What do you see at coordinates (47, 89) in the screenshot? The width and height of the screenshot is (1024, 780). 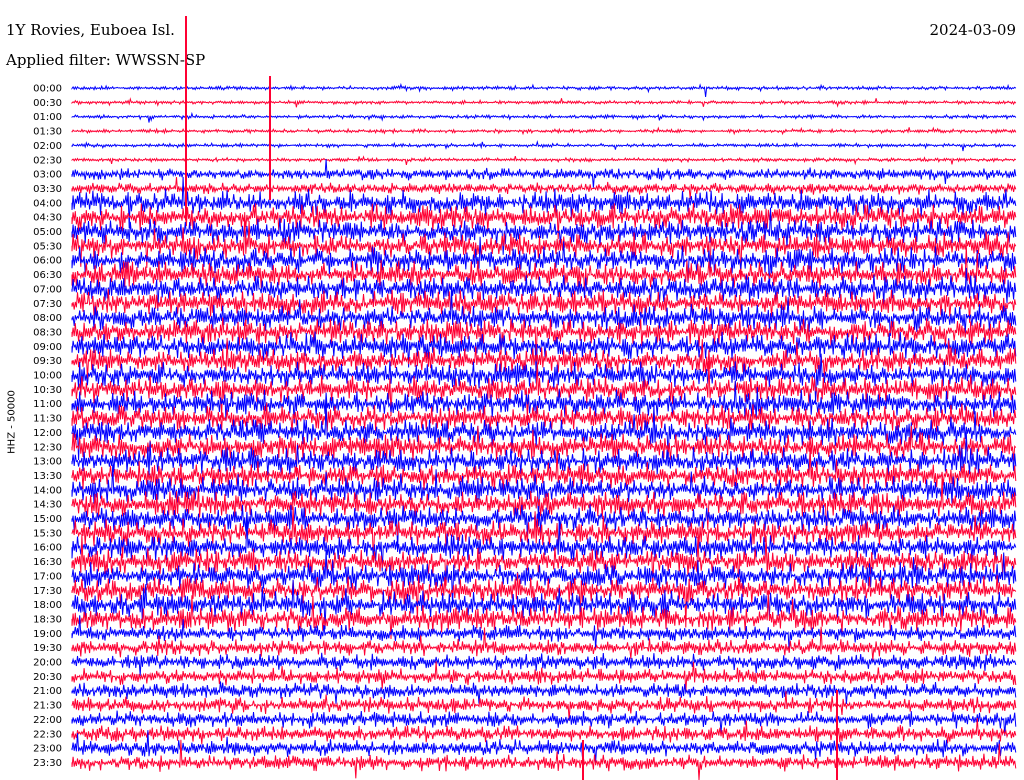 I see `row-time-label: 00:00` at bounding box center [47, 89].